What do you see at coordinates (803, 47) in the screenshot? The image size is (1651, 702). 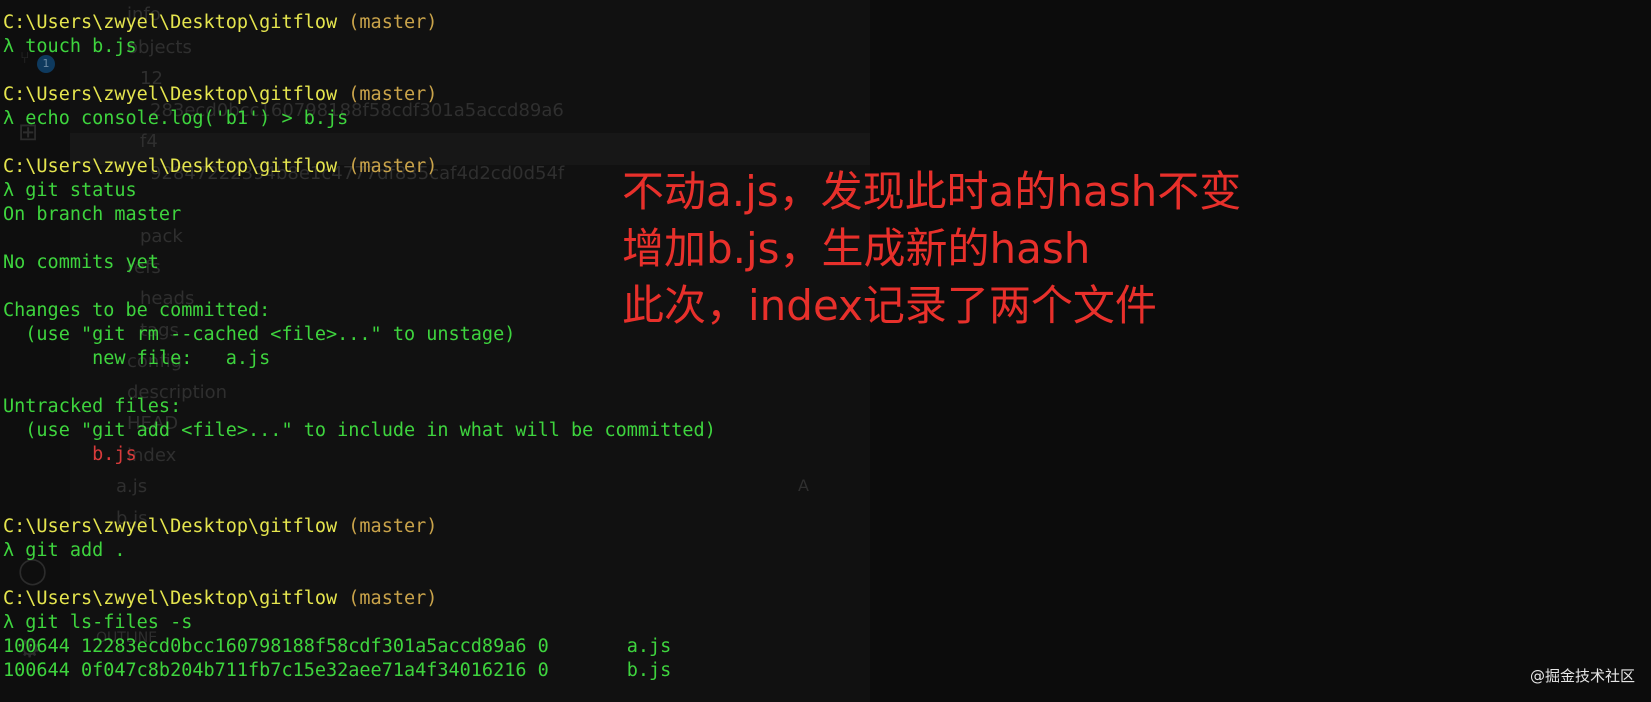 I see `terminal-line: λ touch b.js` at bounding box center [803, 47].